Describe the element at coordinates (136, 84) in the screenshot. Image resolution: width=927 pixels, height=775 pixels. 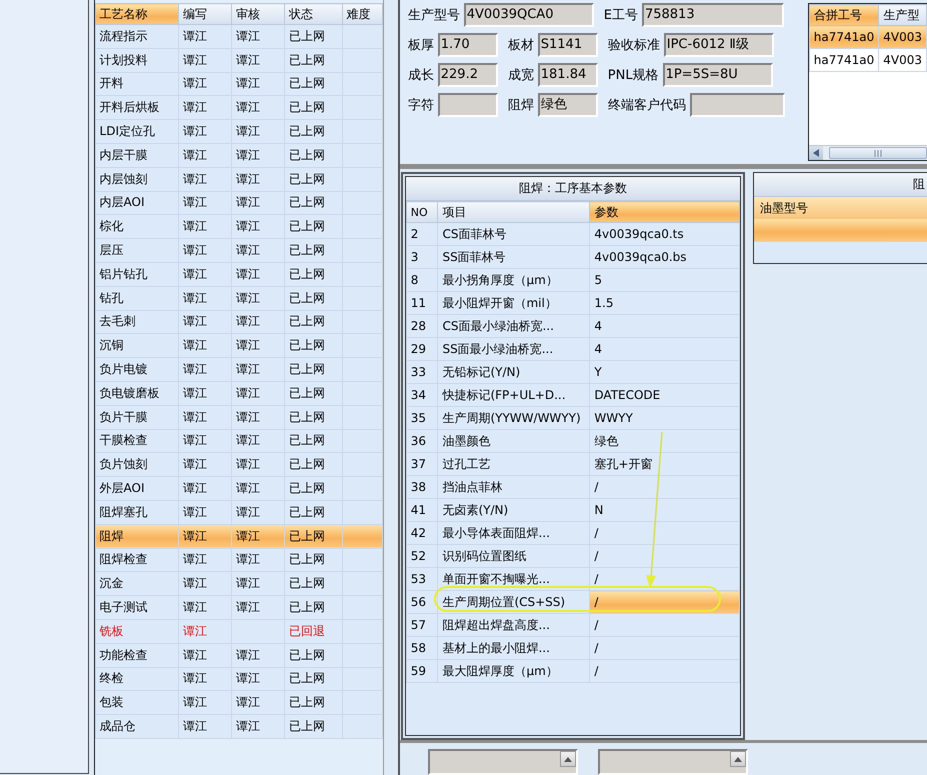
I see `process-name-cell: 开料` at that location.